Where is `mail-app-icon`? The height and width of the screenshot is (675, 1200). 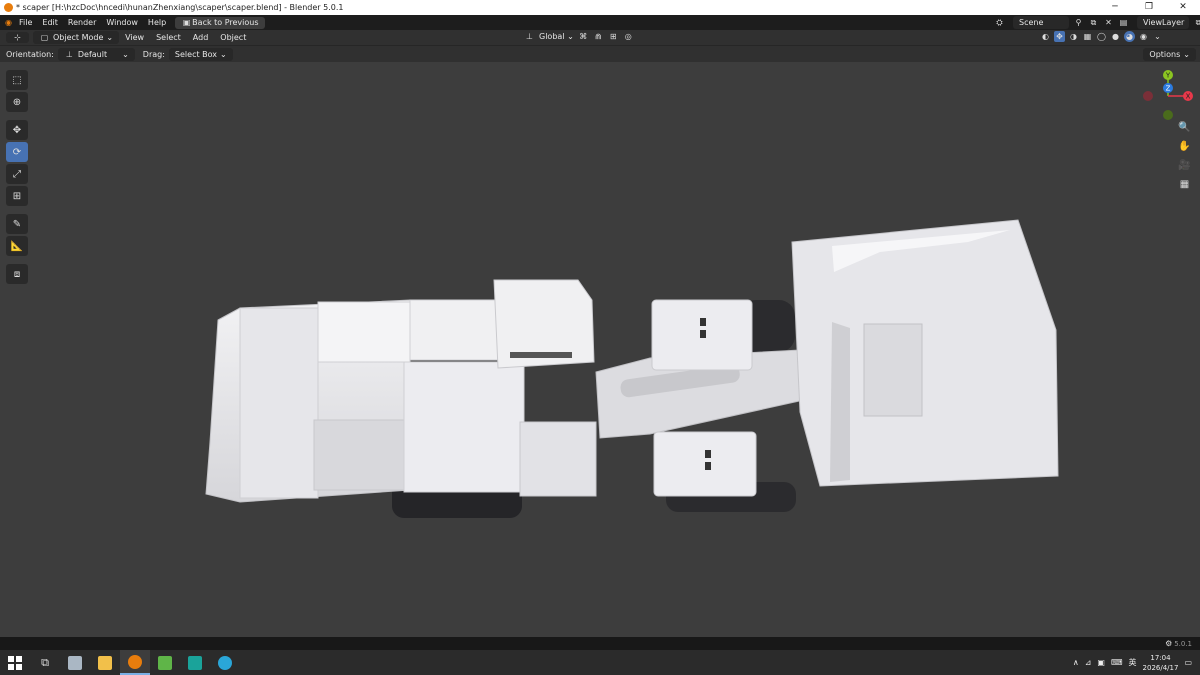
mail-app-icon is located at coordinates (75, 662).